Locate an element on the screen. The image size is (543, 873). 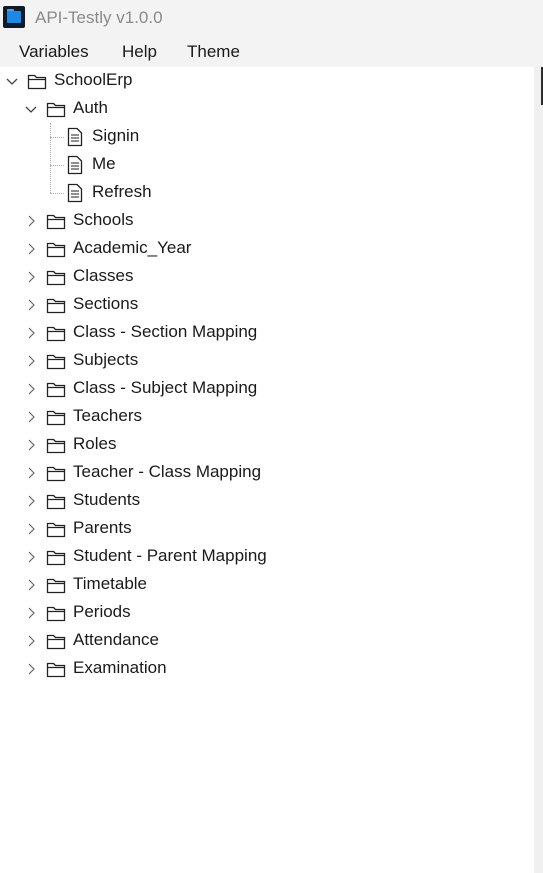
tree-folder-teachers: Teachers is located at coordinates (267, 417).